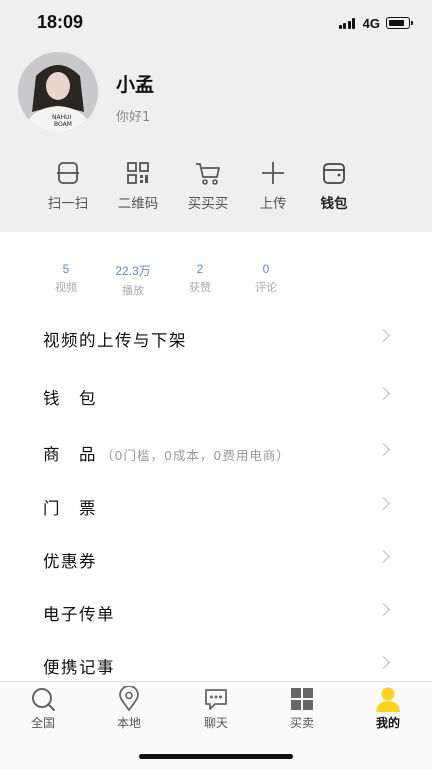  Describe the element at coordinates (138, 204) in the screenshot. I see `qrcode-label: 二维码` at that location.